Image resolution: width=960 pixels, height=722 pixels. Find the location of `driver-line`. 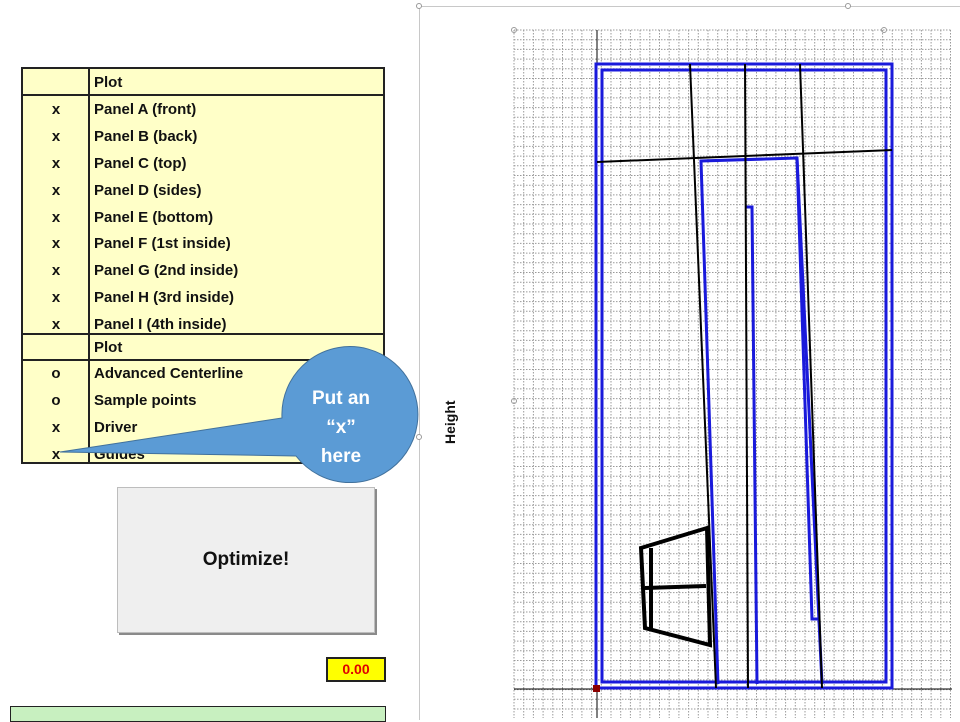

driver-line is located at coordinates (675, 587).